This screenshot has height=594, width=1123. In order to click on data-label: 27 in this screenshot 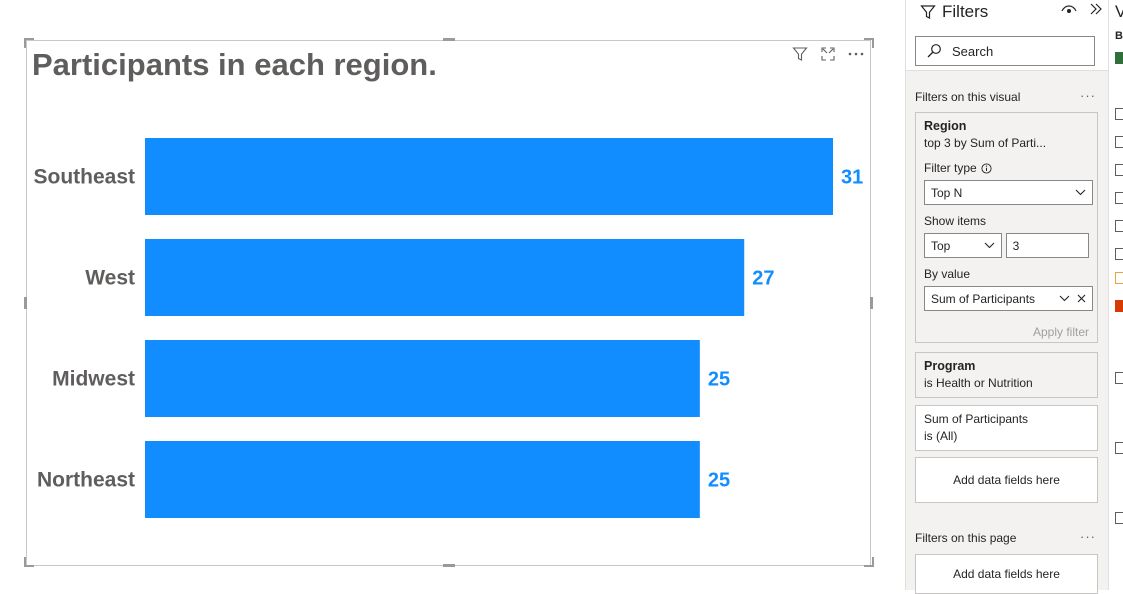, I will do `click(763, 279)`.